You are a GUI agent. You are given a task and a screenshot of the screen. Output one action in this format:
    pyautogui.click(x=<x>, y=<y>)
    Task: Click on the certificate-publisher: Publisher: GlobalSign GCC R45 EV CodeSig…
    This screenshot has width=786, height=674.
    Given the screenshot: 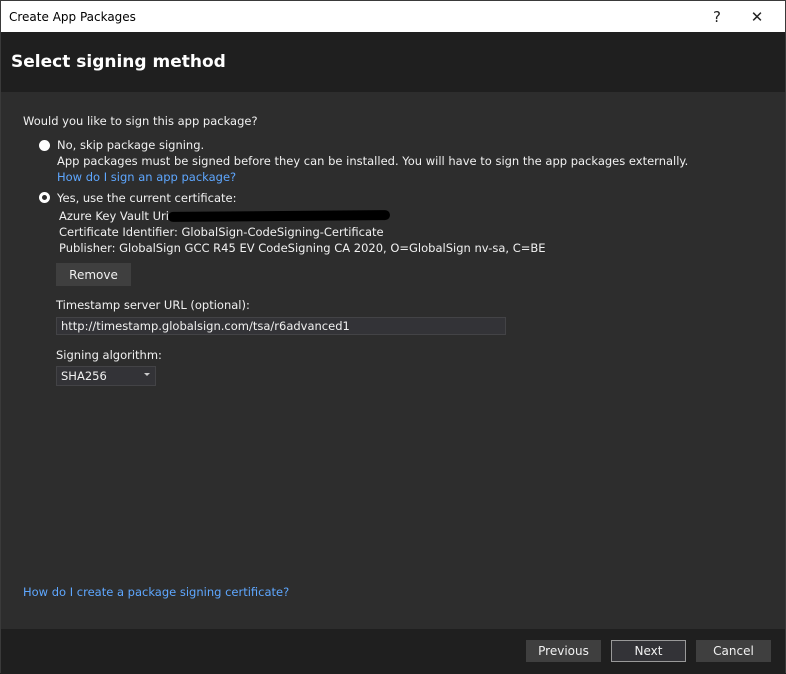 What is the action you would take?
    pyautogui.click(x=302, y=248)
    